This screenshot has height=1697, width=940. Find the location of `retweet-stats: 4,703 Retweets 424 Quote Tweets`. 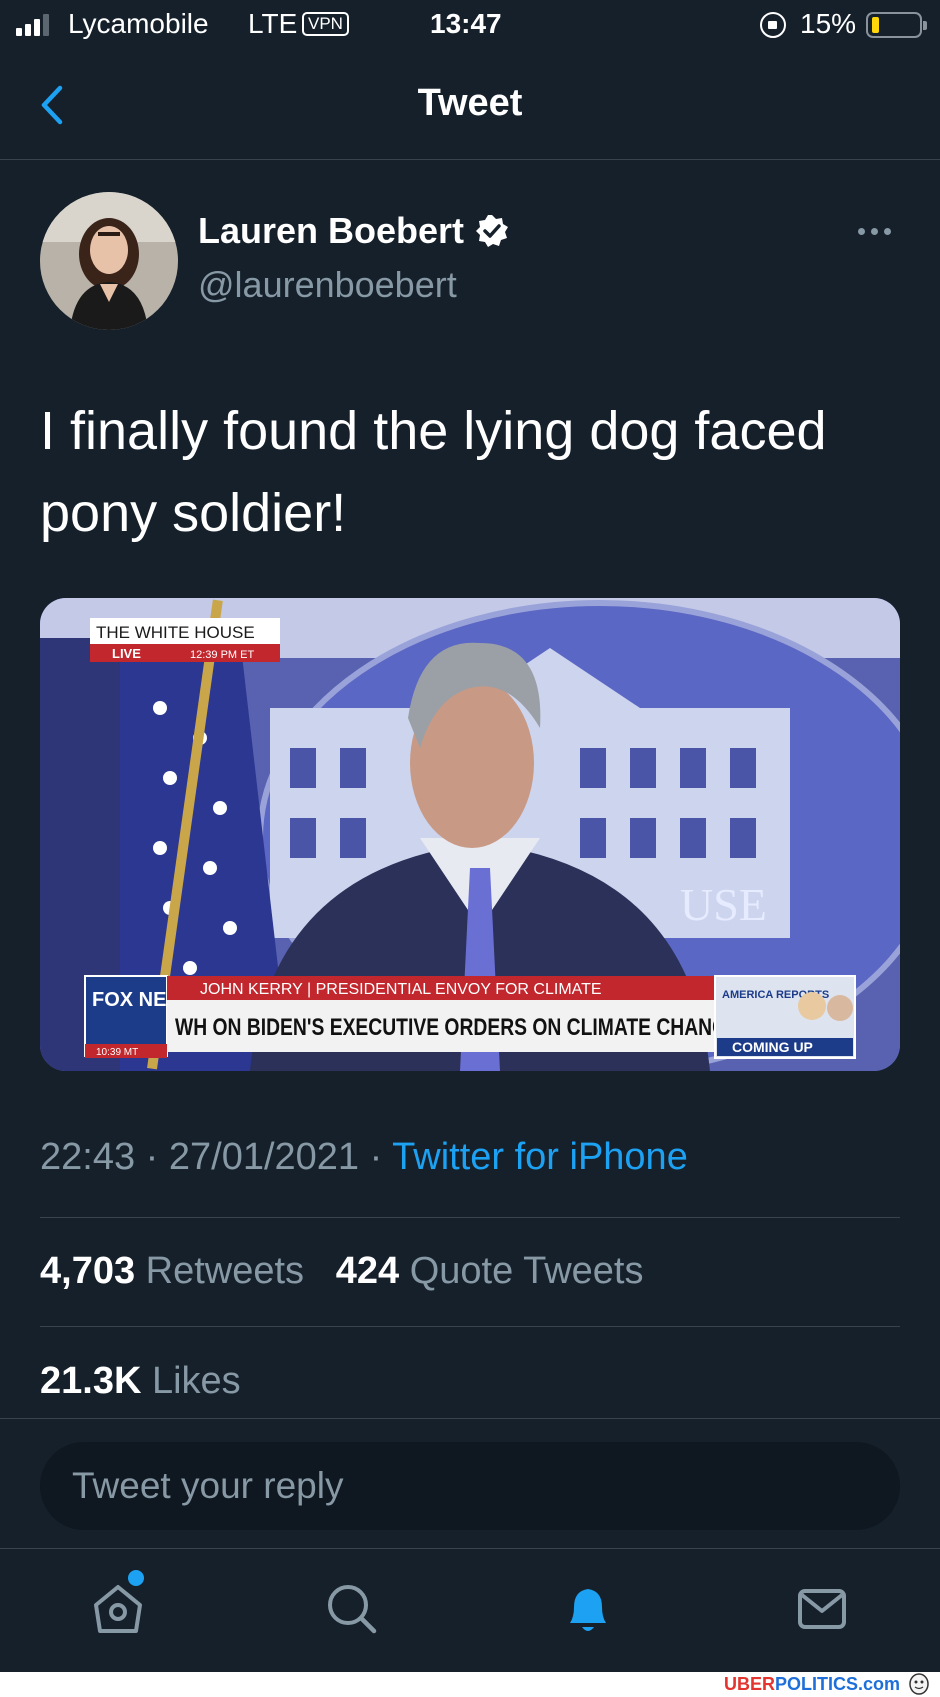

retweet-stats: 4,703 Retweets 424 Quote Tweets is located at coordinates (342, 1271).